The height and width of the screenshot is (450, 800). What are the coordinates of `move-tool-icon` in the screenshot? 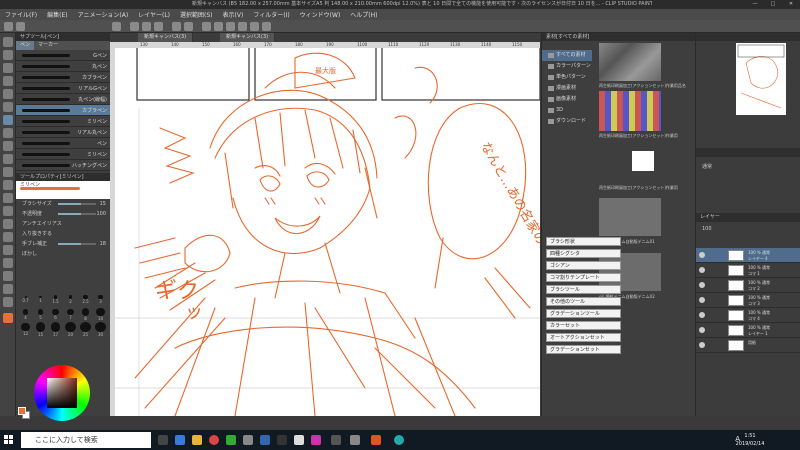 It's located at (8, 55).